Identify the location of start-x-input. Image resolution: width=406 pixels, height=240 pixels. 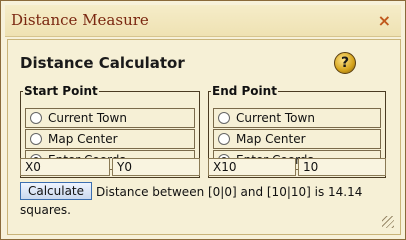
(65, 167).